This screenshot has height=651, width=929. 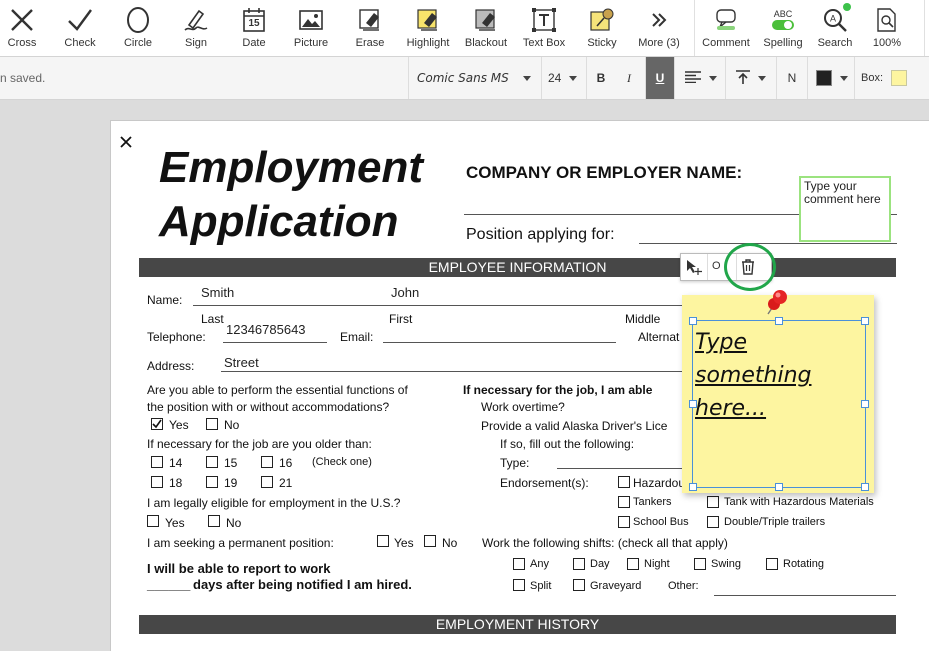 I want to click on shift-rotating-label: Rotating, so click(x=803, y=564).